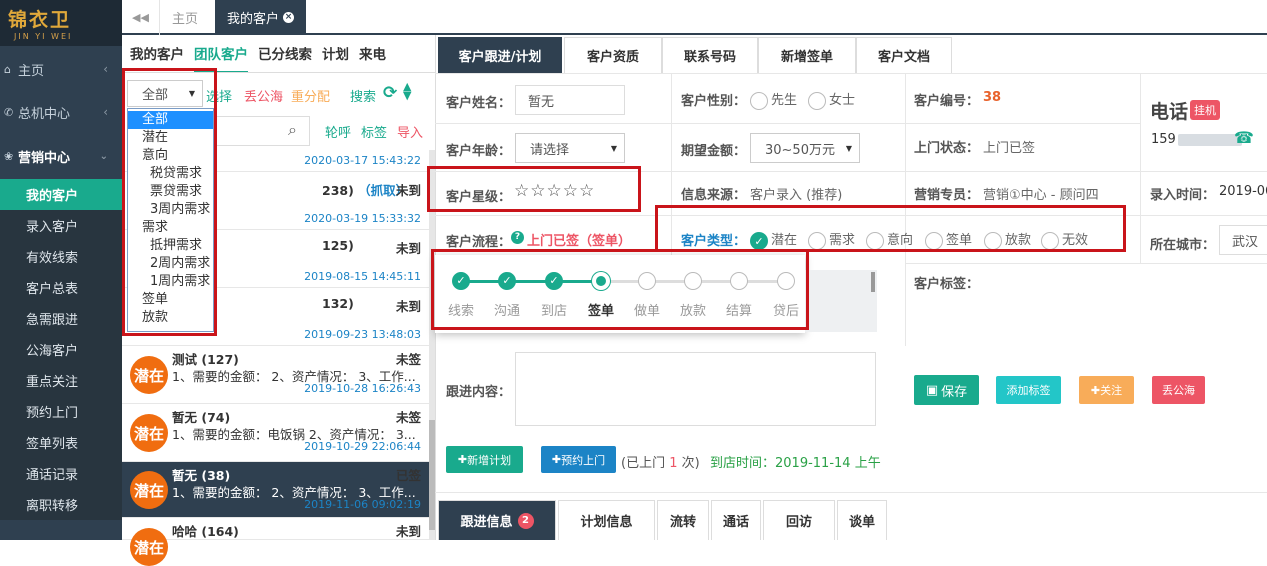  Describe the element at coordinates (61, 411) in the screenshot. I see `sidebar-item-booked-visit: 预约上门` at that location.